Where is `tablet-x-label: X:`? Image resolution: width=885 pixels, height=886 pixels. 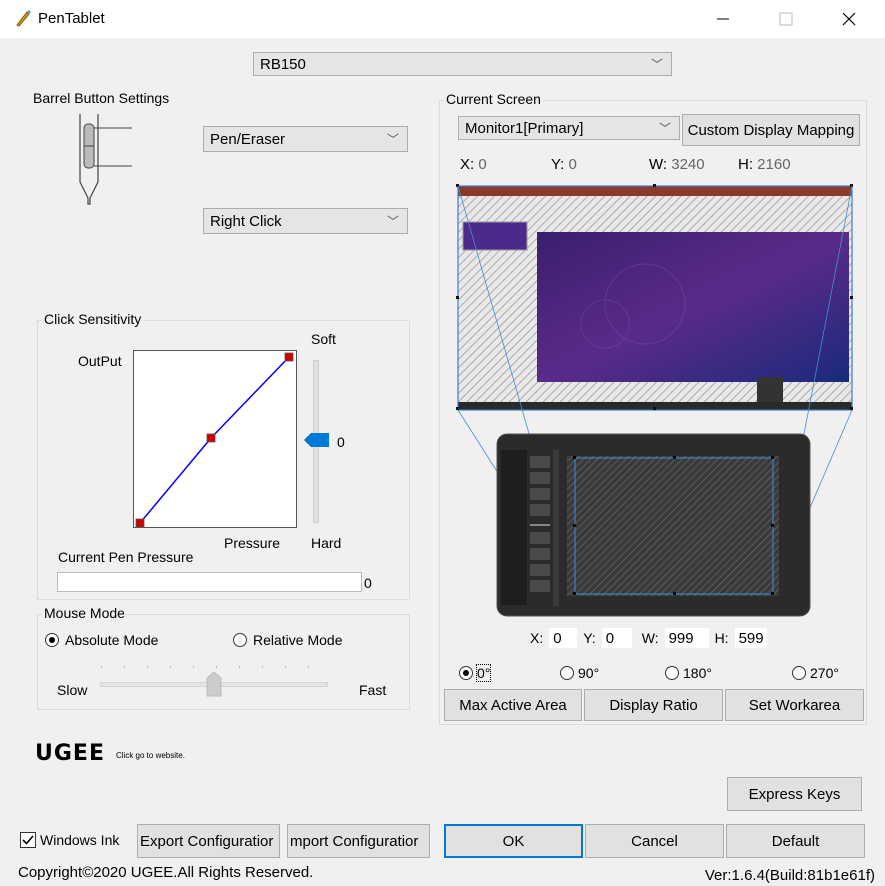 tablet-x-label: X: is located at coordinates (537, 638).